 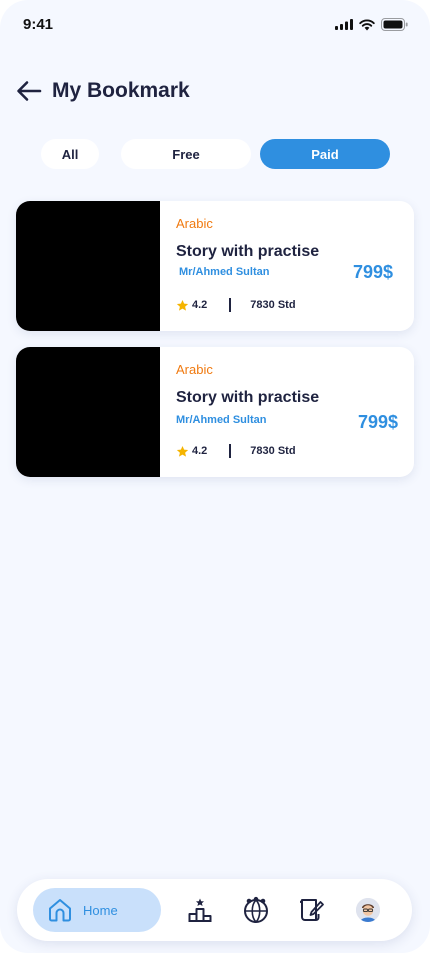 I want to click on wifi-icon, so click(x=367, y=24).